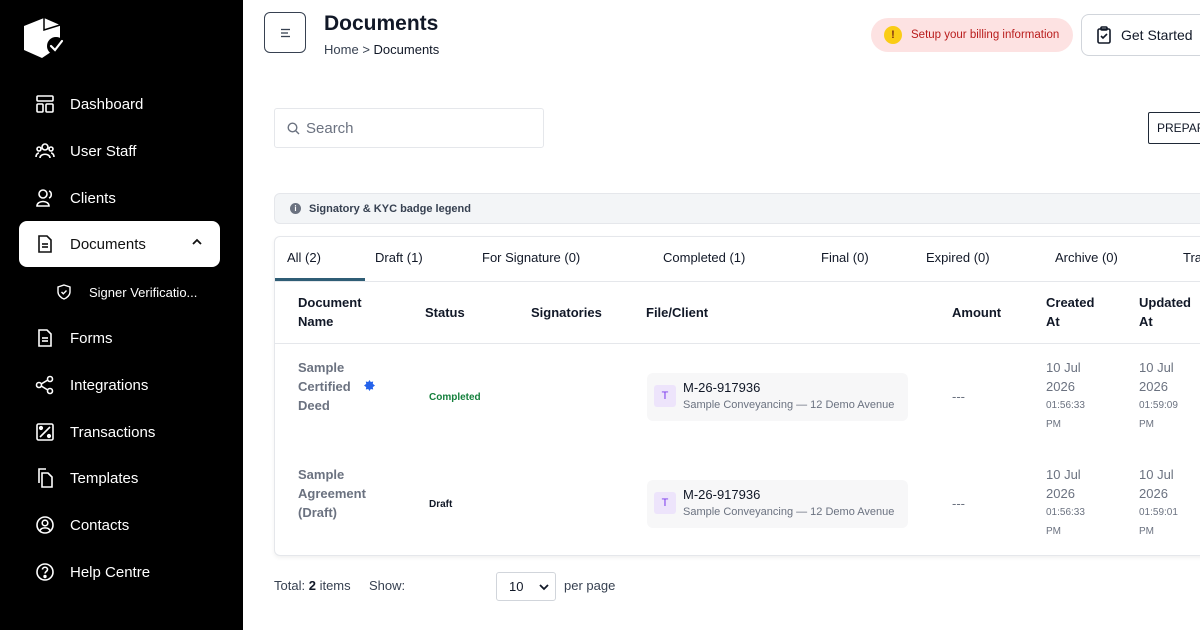 The width and height of the screenshot is (1200, 630). I want to click on show-label: Show:, so click(387, 585).